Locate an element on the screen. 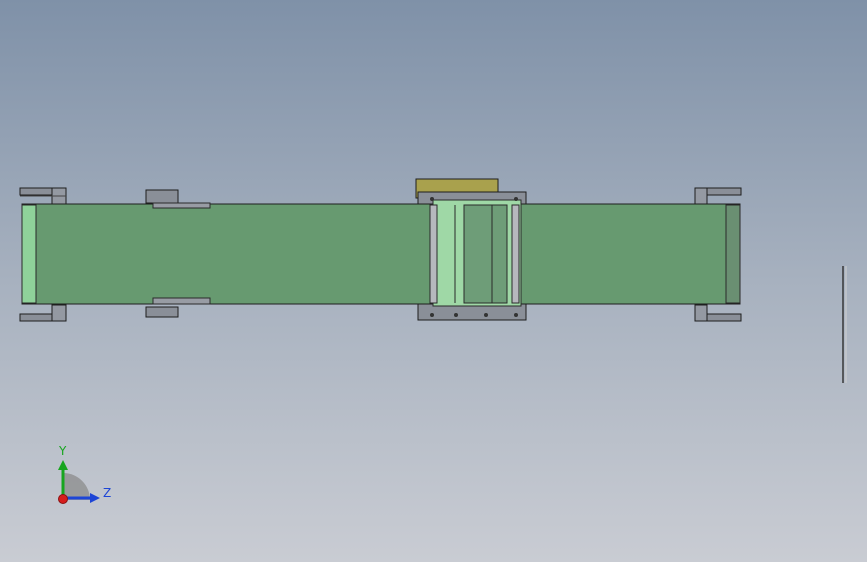 Image resolution: width=867 pixels, height=562 pixels. triad-y-label: Y is located at coordinates (62, 451).